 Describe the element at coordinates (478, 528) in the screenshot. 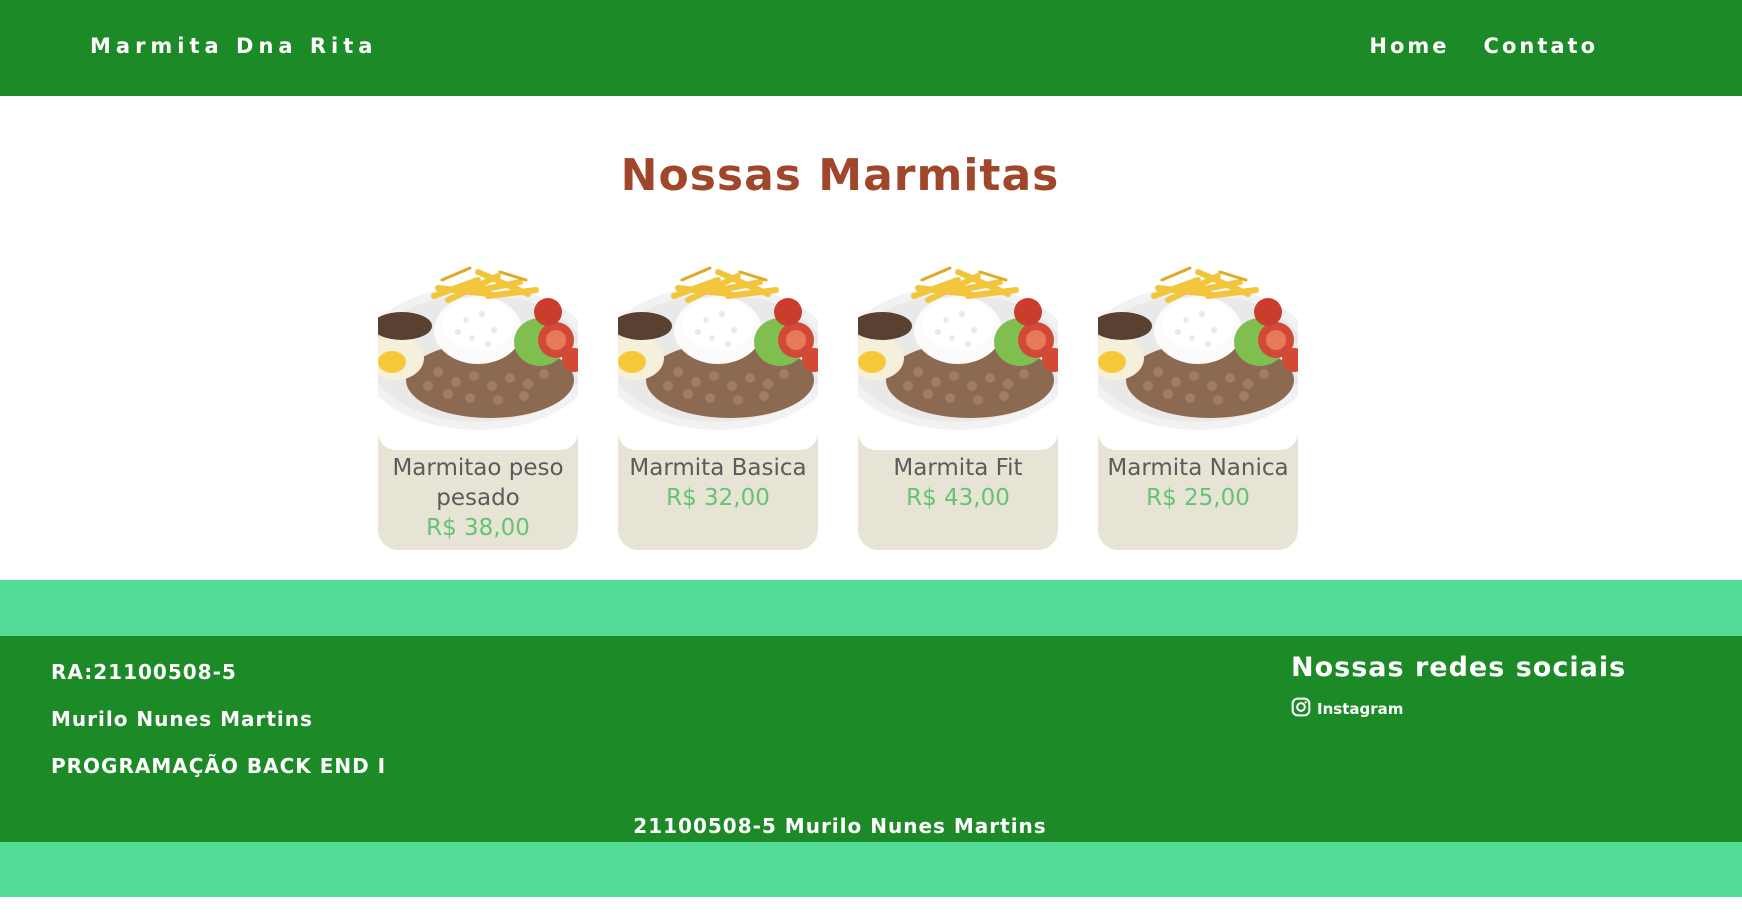

I see `product-price: R$ 38,00` at that location.